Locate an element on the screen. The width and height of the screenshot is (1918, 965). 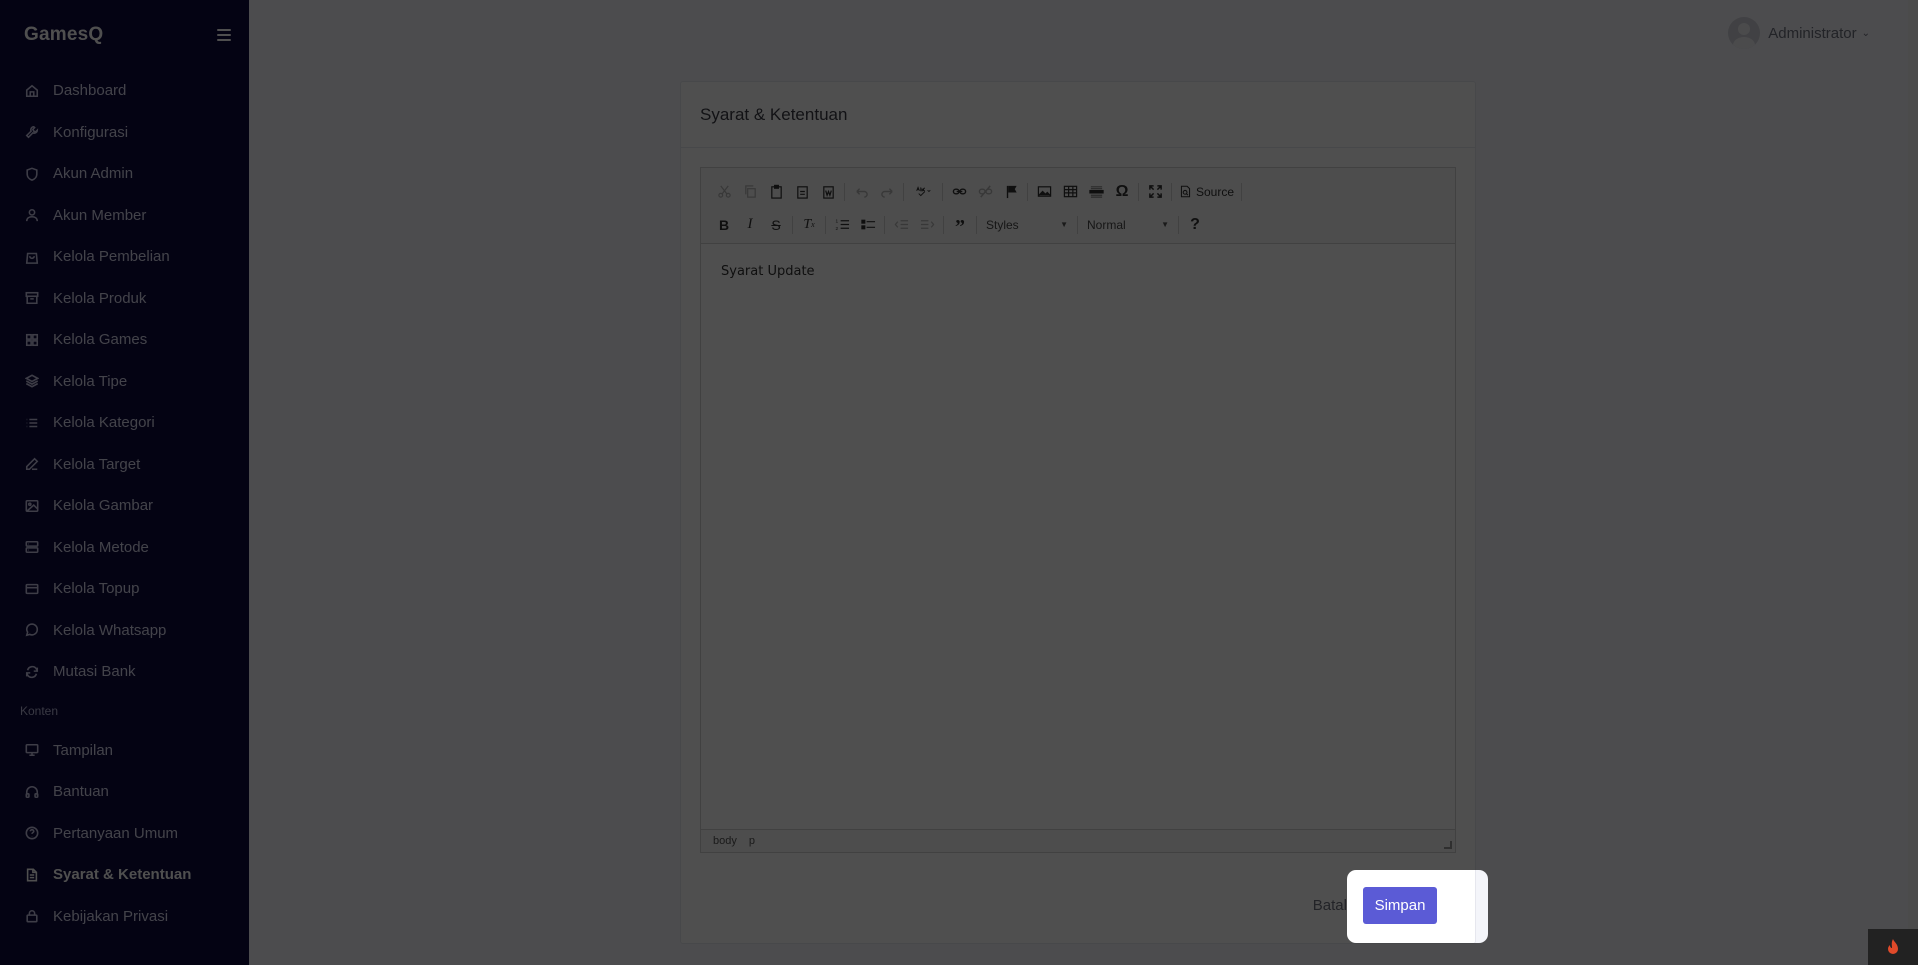
form-actions: Batal Simpan is located at coordinates (1375, 905).